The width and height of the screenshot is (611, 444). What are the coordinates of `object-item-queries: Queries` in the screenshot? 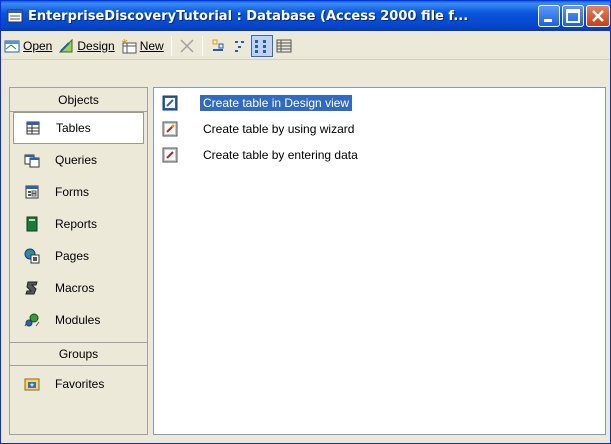 It's located at (78, 160).